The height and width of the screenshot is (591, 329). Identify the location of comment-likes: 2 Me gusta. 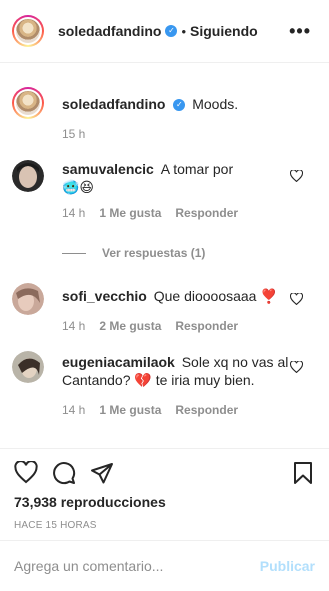
(130, 326).